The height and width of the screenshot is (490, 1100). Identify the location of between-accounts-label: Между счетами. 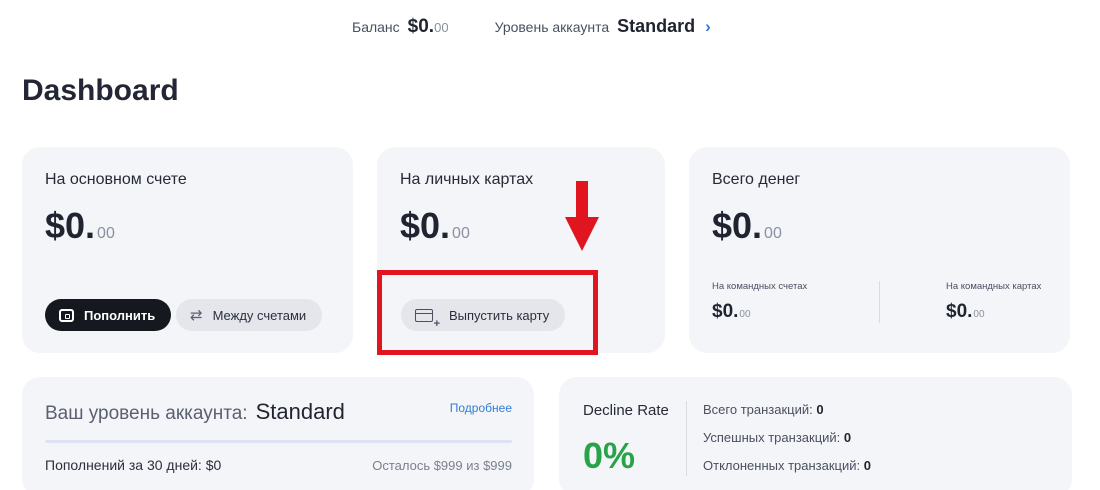
(259, 315).